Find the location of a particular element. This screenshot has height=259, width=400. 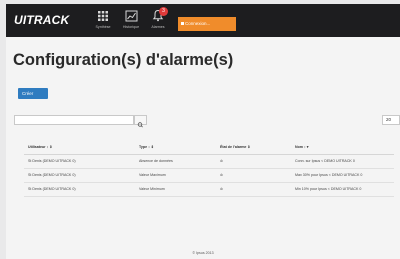

create-button: Créer is located at coordinates (33, 93).